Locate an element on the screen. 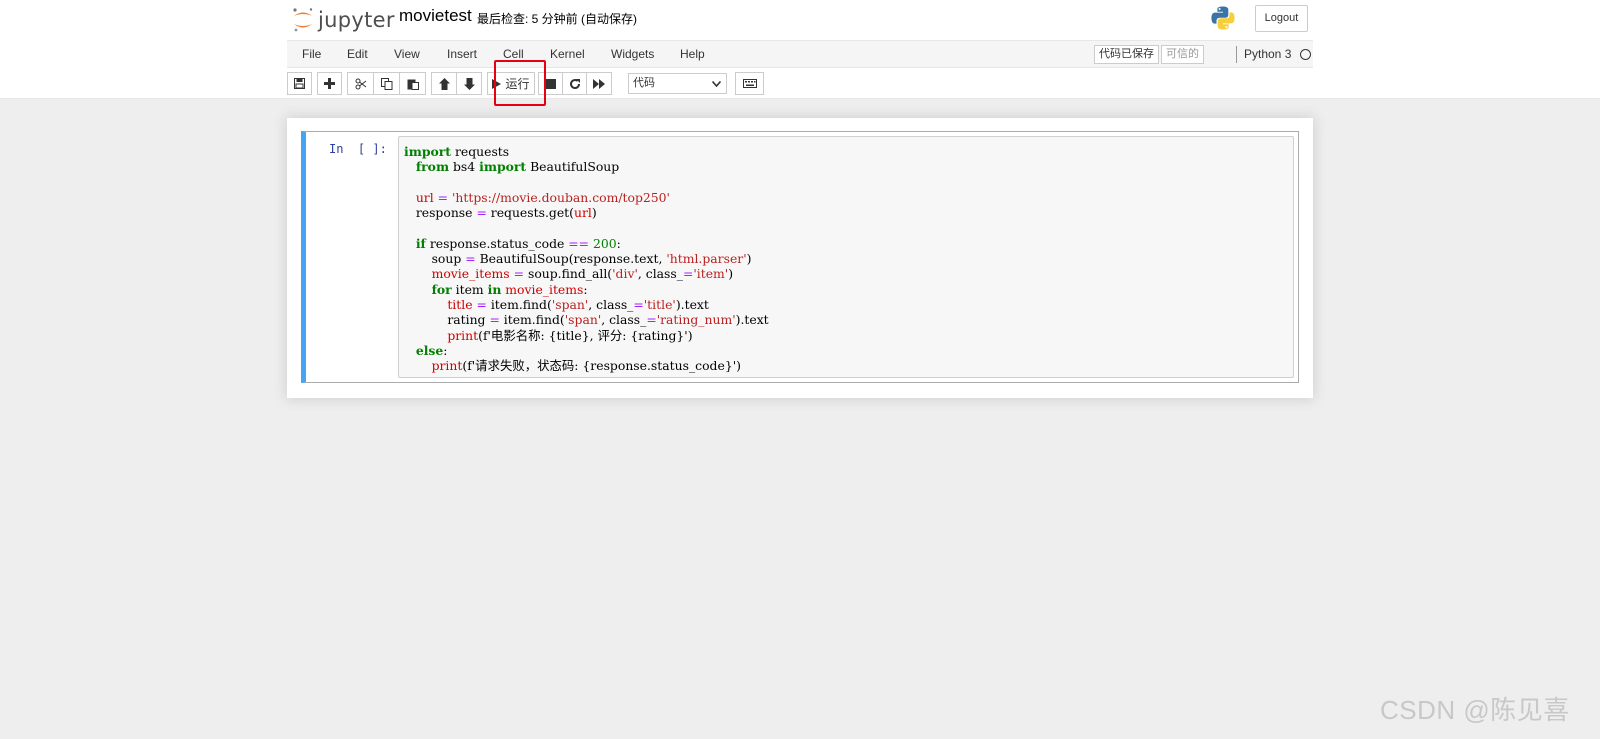  command-palette-button is located at coordinates (749, 83).